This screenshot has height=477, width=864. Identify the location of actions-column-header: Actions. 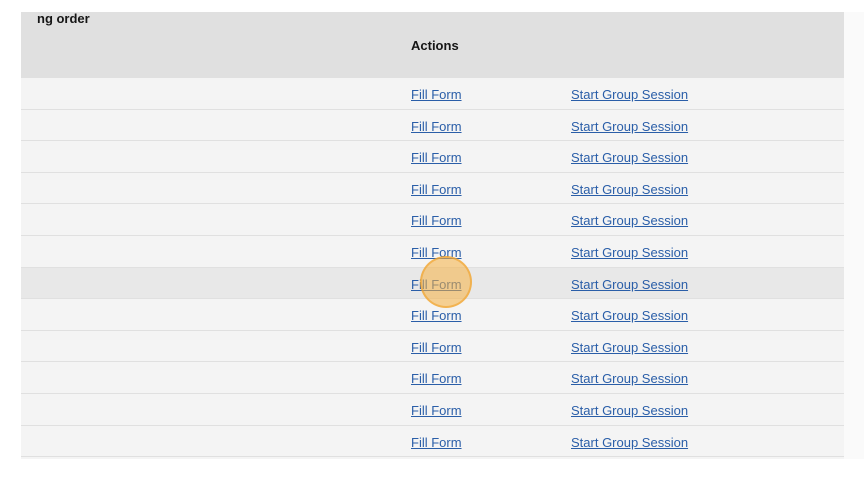
(435, 45).